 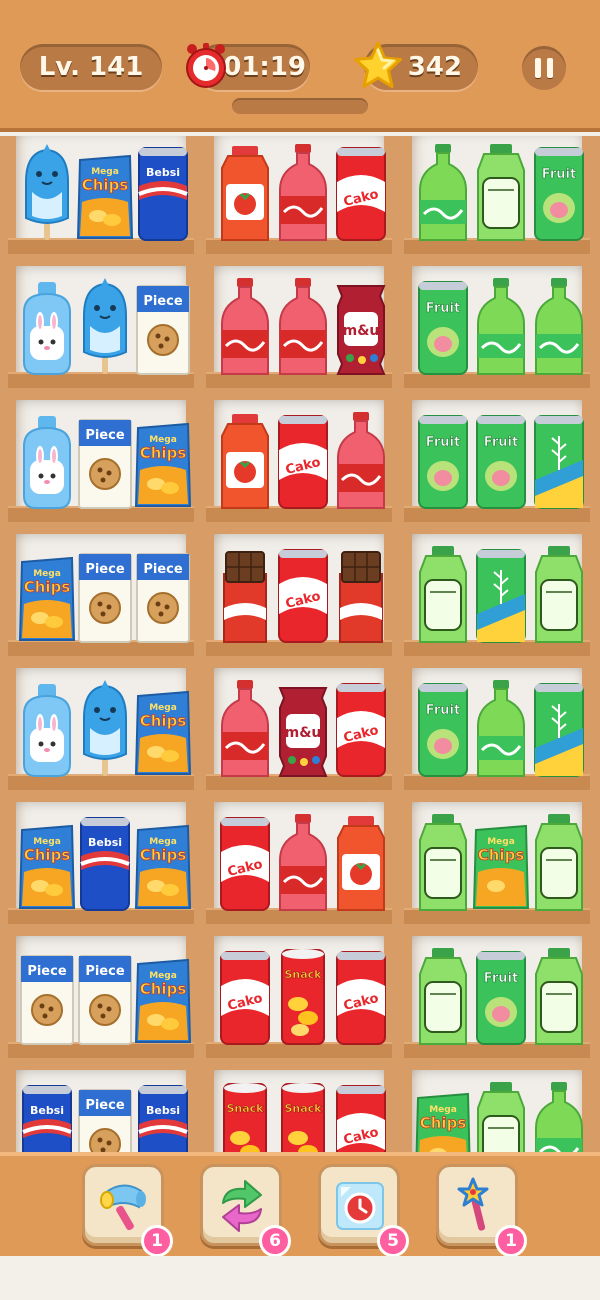 What do you see at coordinates (559, 174) in the screenshot?
I see `svg-text: Fruit` at bounding box center [559, 174].